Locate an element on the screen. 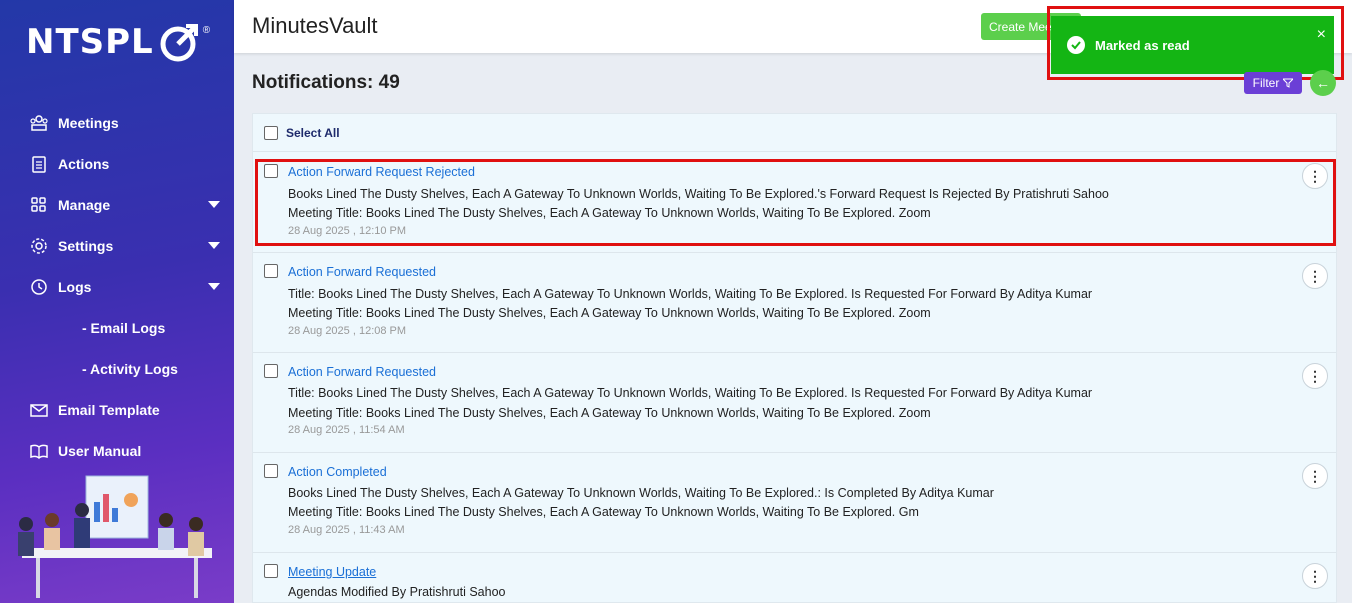  item-highlight-box is located at coordinates (795, 202).